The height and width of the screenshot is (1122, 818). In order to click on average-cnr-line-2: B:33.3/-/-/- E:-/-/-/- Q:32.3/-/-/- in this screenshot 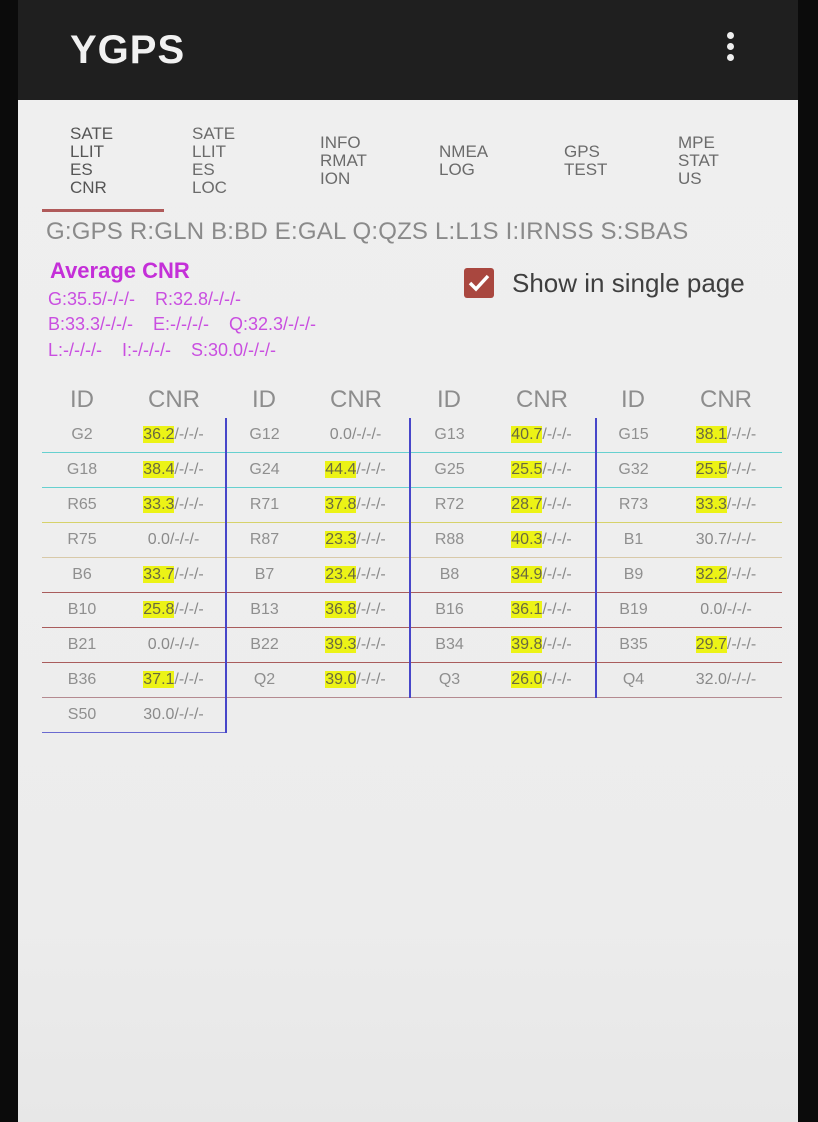, I will do `click(182, 324)`.